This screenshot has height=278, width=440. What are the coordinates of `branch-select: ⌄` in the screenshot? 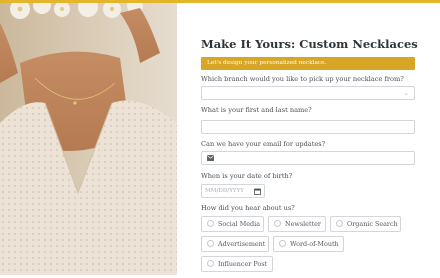 It's located at (308, 93).